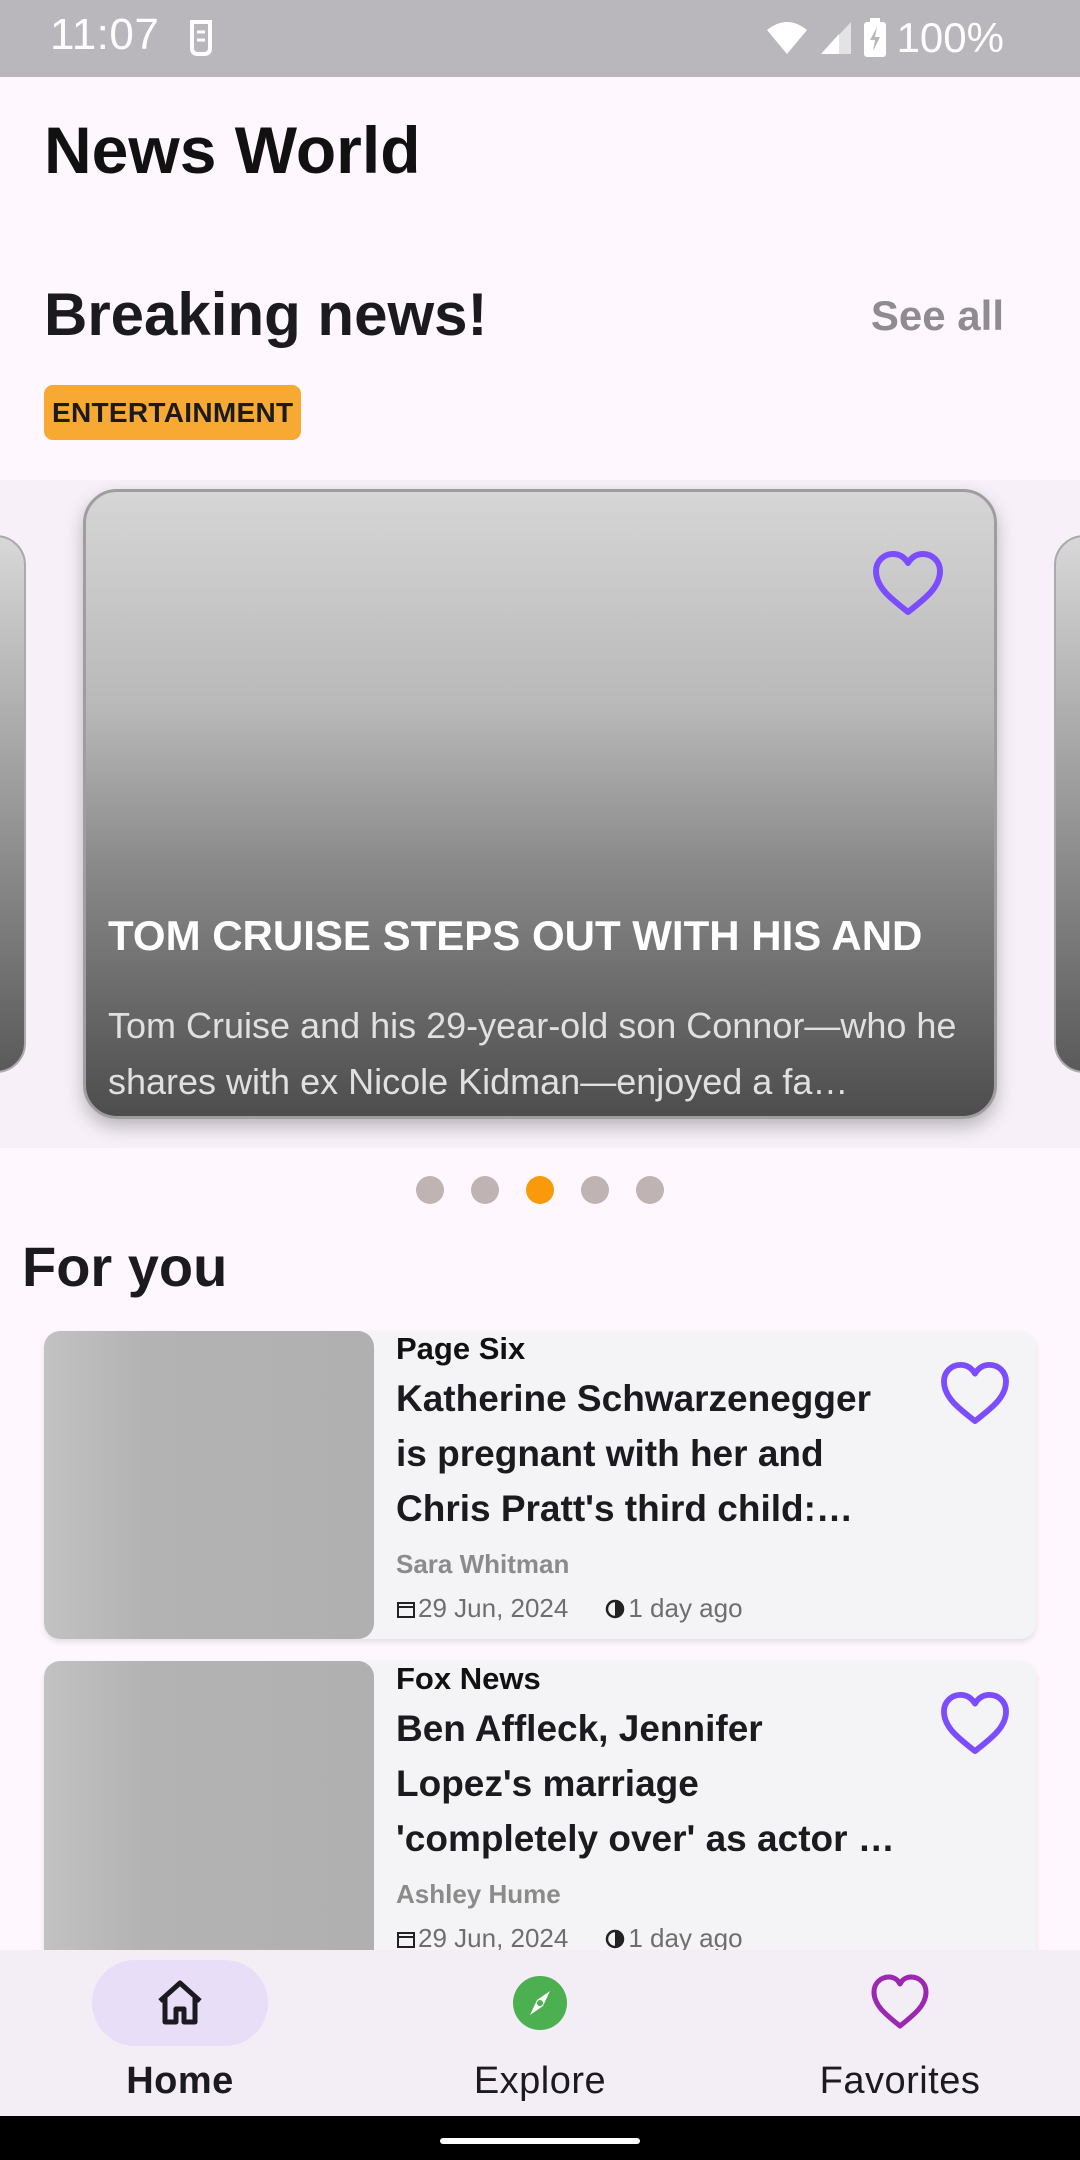  What do you see at coordinates (266, 314) in the screenshot?
I see `breaking-news-title: Breaking news!` at bounding box center [266, 314].